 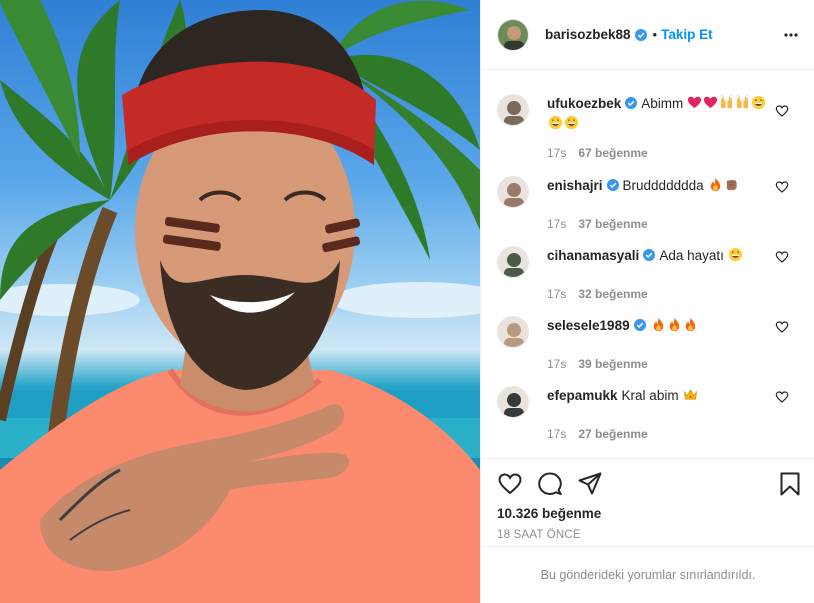 What do you see at coordinates (691, 255) in the screenshot?
I see `comment-body: Ada hayatı` at bounding box center [691, 255].